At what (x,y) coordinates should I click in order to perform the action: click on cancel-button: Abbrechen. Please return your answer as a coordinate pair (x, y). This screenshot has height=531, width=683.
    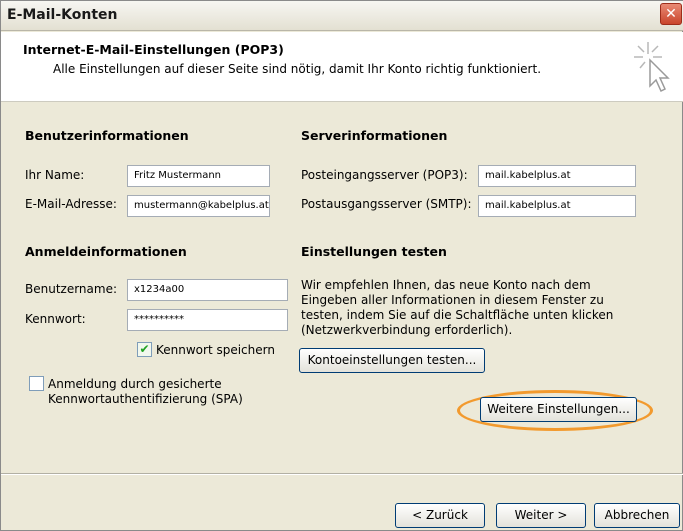
    Looking at the image, I should click on (637, 515).